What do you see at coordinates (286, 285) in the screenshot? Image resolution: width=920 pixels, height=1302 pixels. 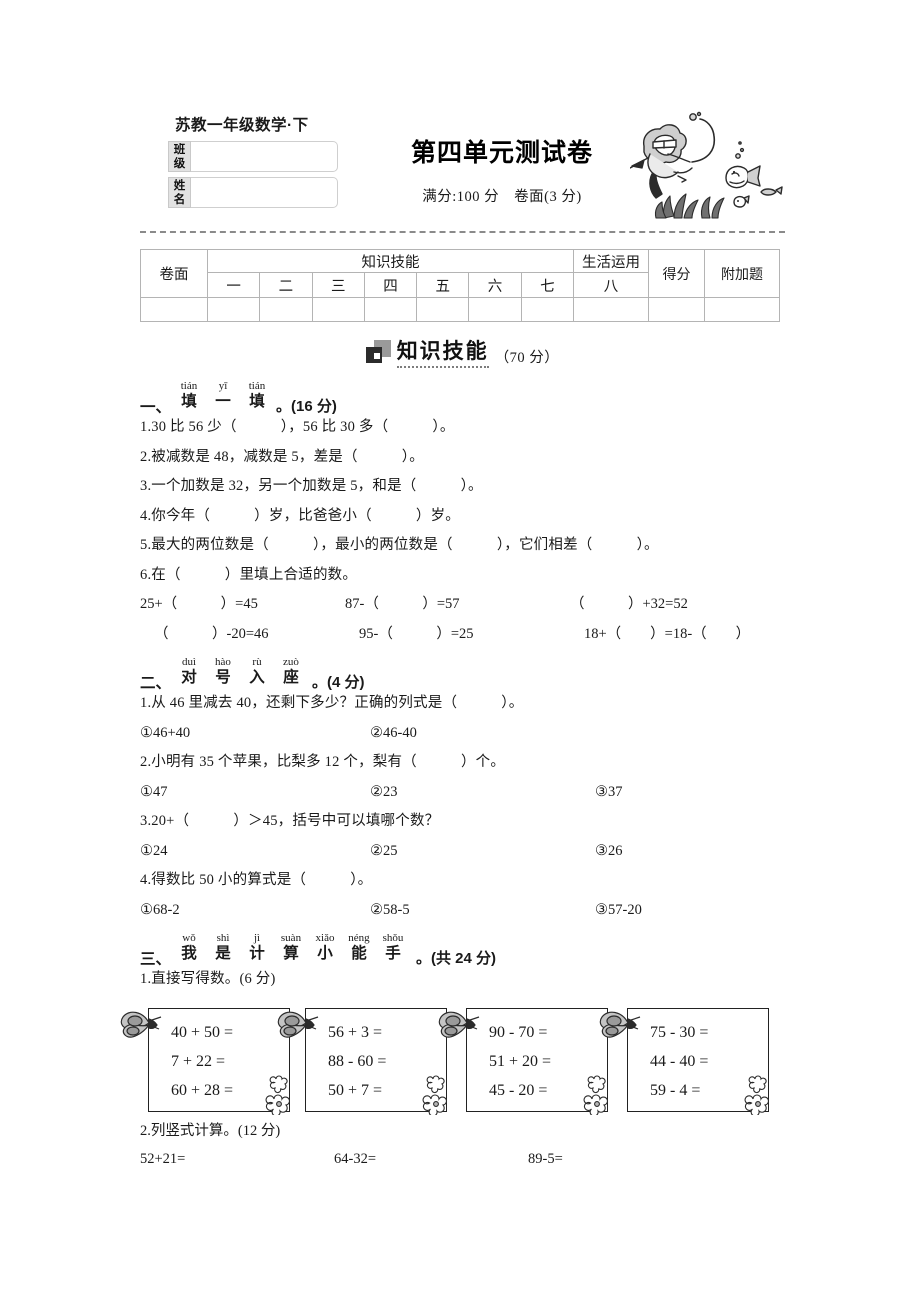 I see `score-col-2: 二` at bounding box center [286, 285].